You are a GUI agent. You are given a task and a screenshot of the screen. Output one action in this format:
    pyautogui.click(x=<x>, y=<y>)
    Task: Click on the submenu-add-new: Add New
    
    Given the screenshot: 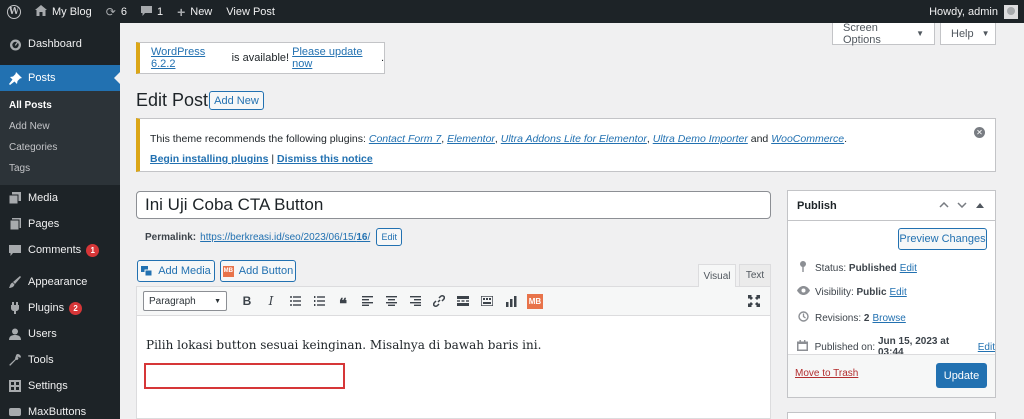 What is the action you would take?
    pyautogui.click(x=60, y=126)
    